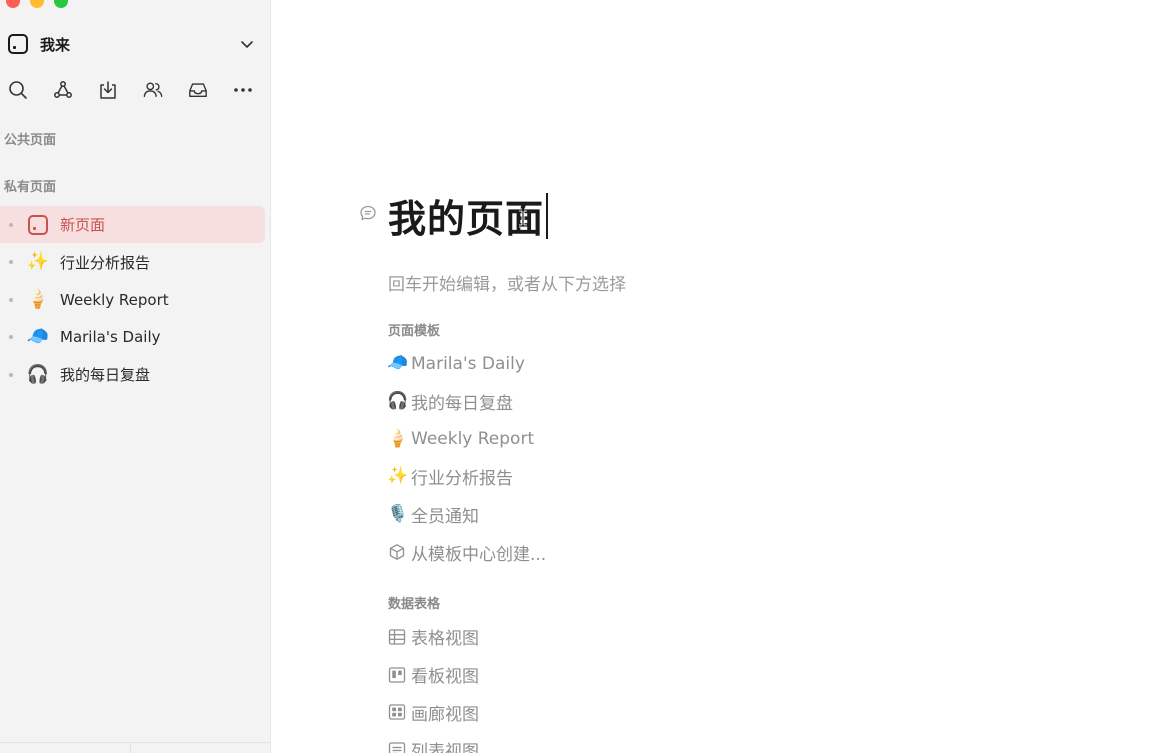 The image size is (1168, 753). I want to click on template-daily-review: 🎧 我的每日复盘, so click(466, 402).